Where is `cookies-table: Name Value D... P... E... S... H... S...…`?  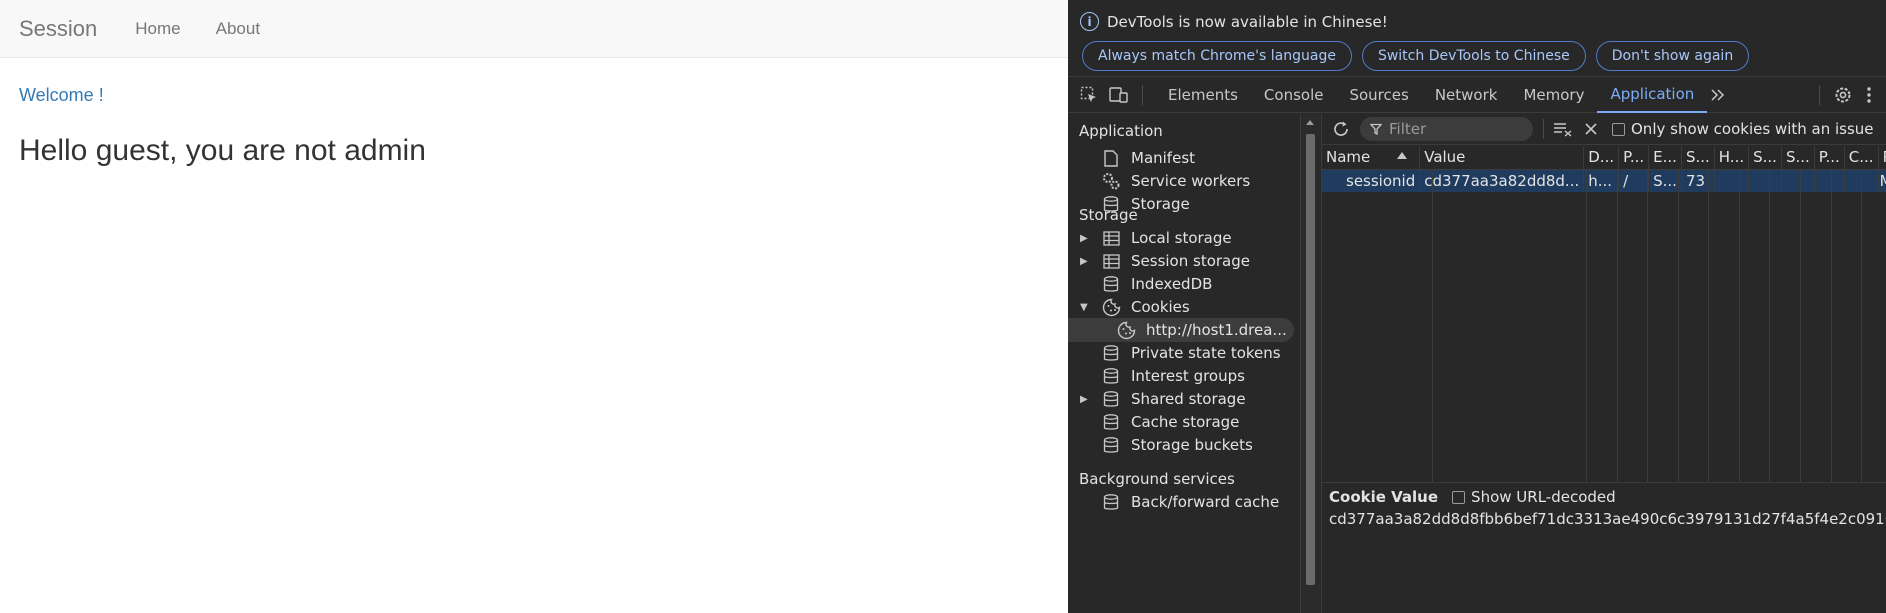
cookies-table: Name Value D... P... E... S... H... S...… is located at coordinates (1604, 169).